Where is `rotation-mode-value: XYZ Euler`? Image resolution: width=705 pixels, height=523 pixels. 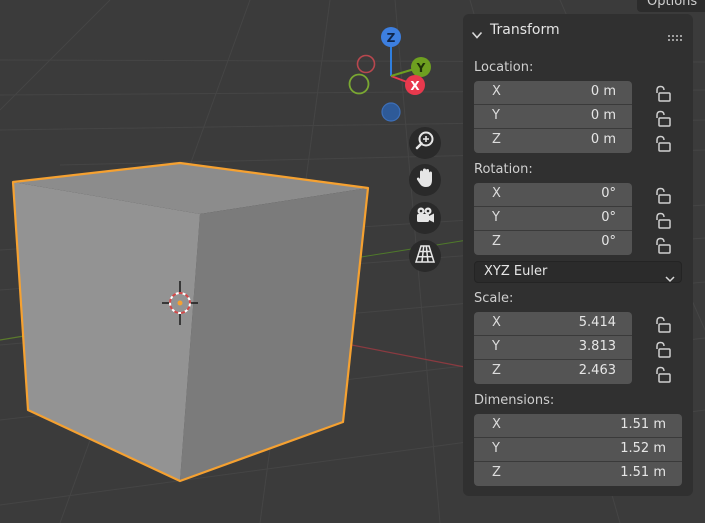
rotation-mode-value: XYZ Euler is located at coordinates (516, 271).